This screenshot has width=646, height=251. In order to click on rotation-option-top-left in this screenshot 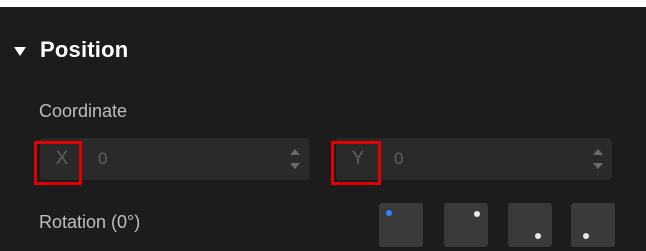, I will do `click(401, 225)`.